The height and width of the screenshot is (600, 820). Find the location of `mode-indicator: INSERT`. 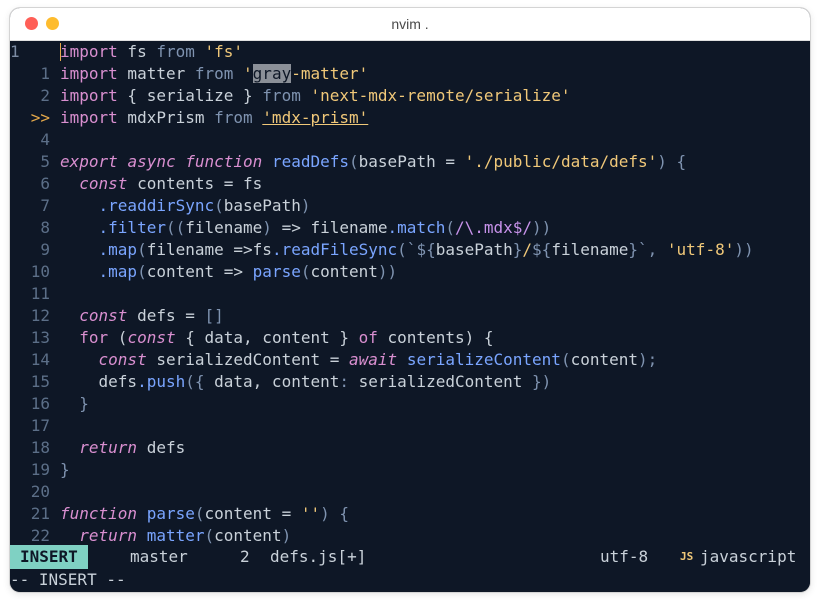

mode-indicator: INSERT is located at coordinates (49, 557).